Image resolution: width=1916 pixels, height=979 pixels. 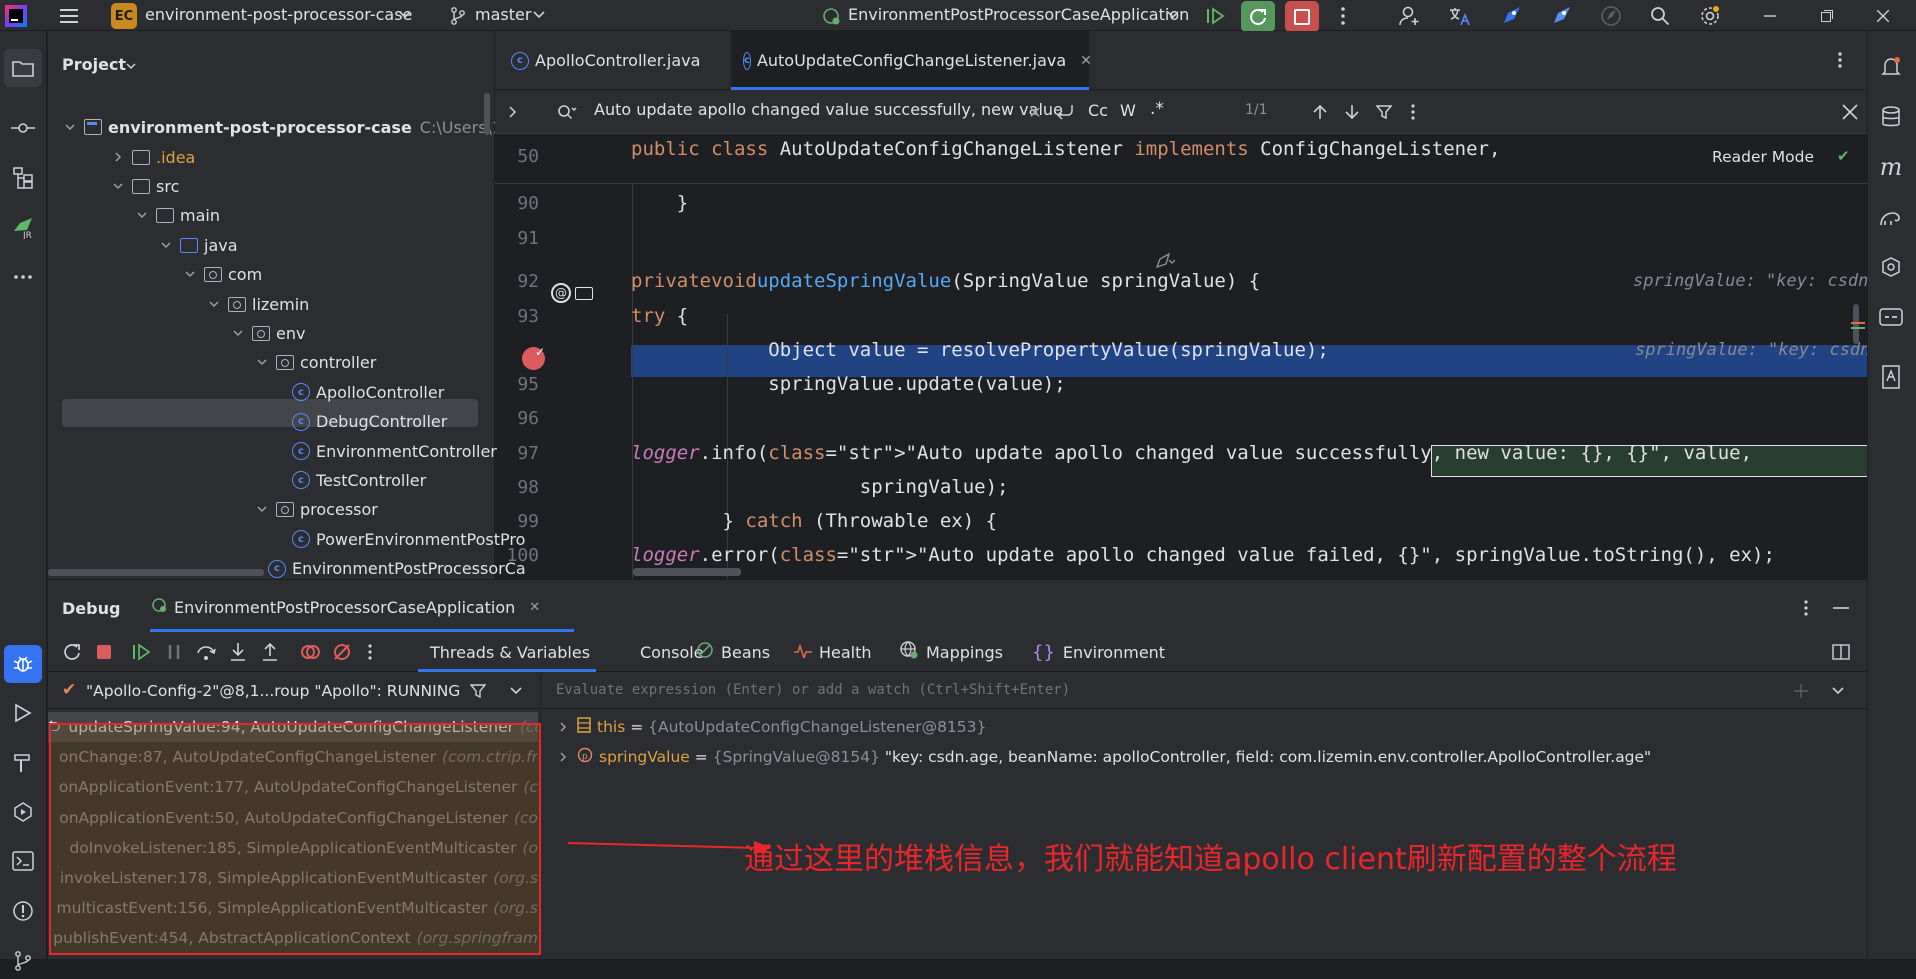 I want to click on new-line-icon, so click(x=1065, y=112).